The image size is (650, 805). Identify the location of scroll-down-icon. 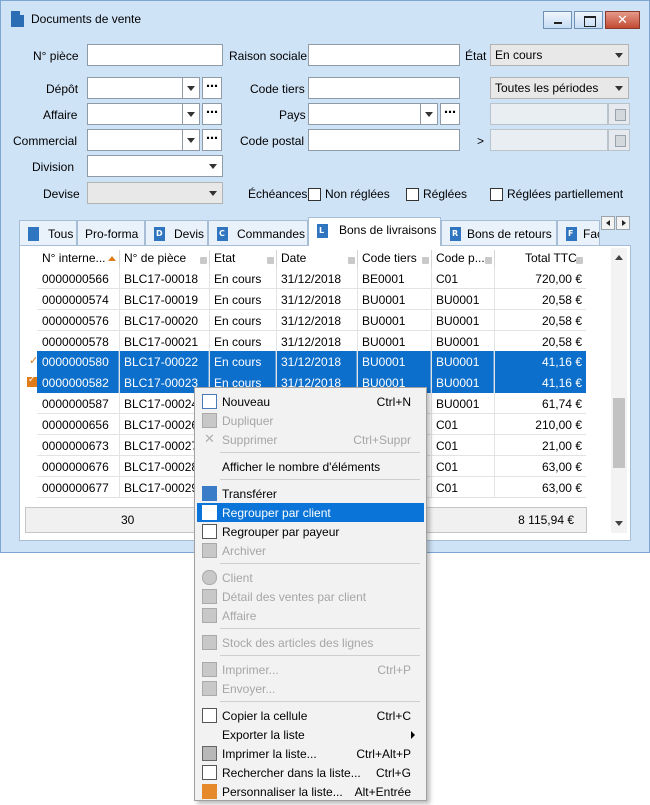
(619, 523).